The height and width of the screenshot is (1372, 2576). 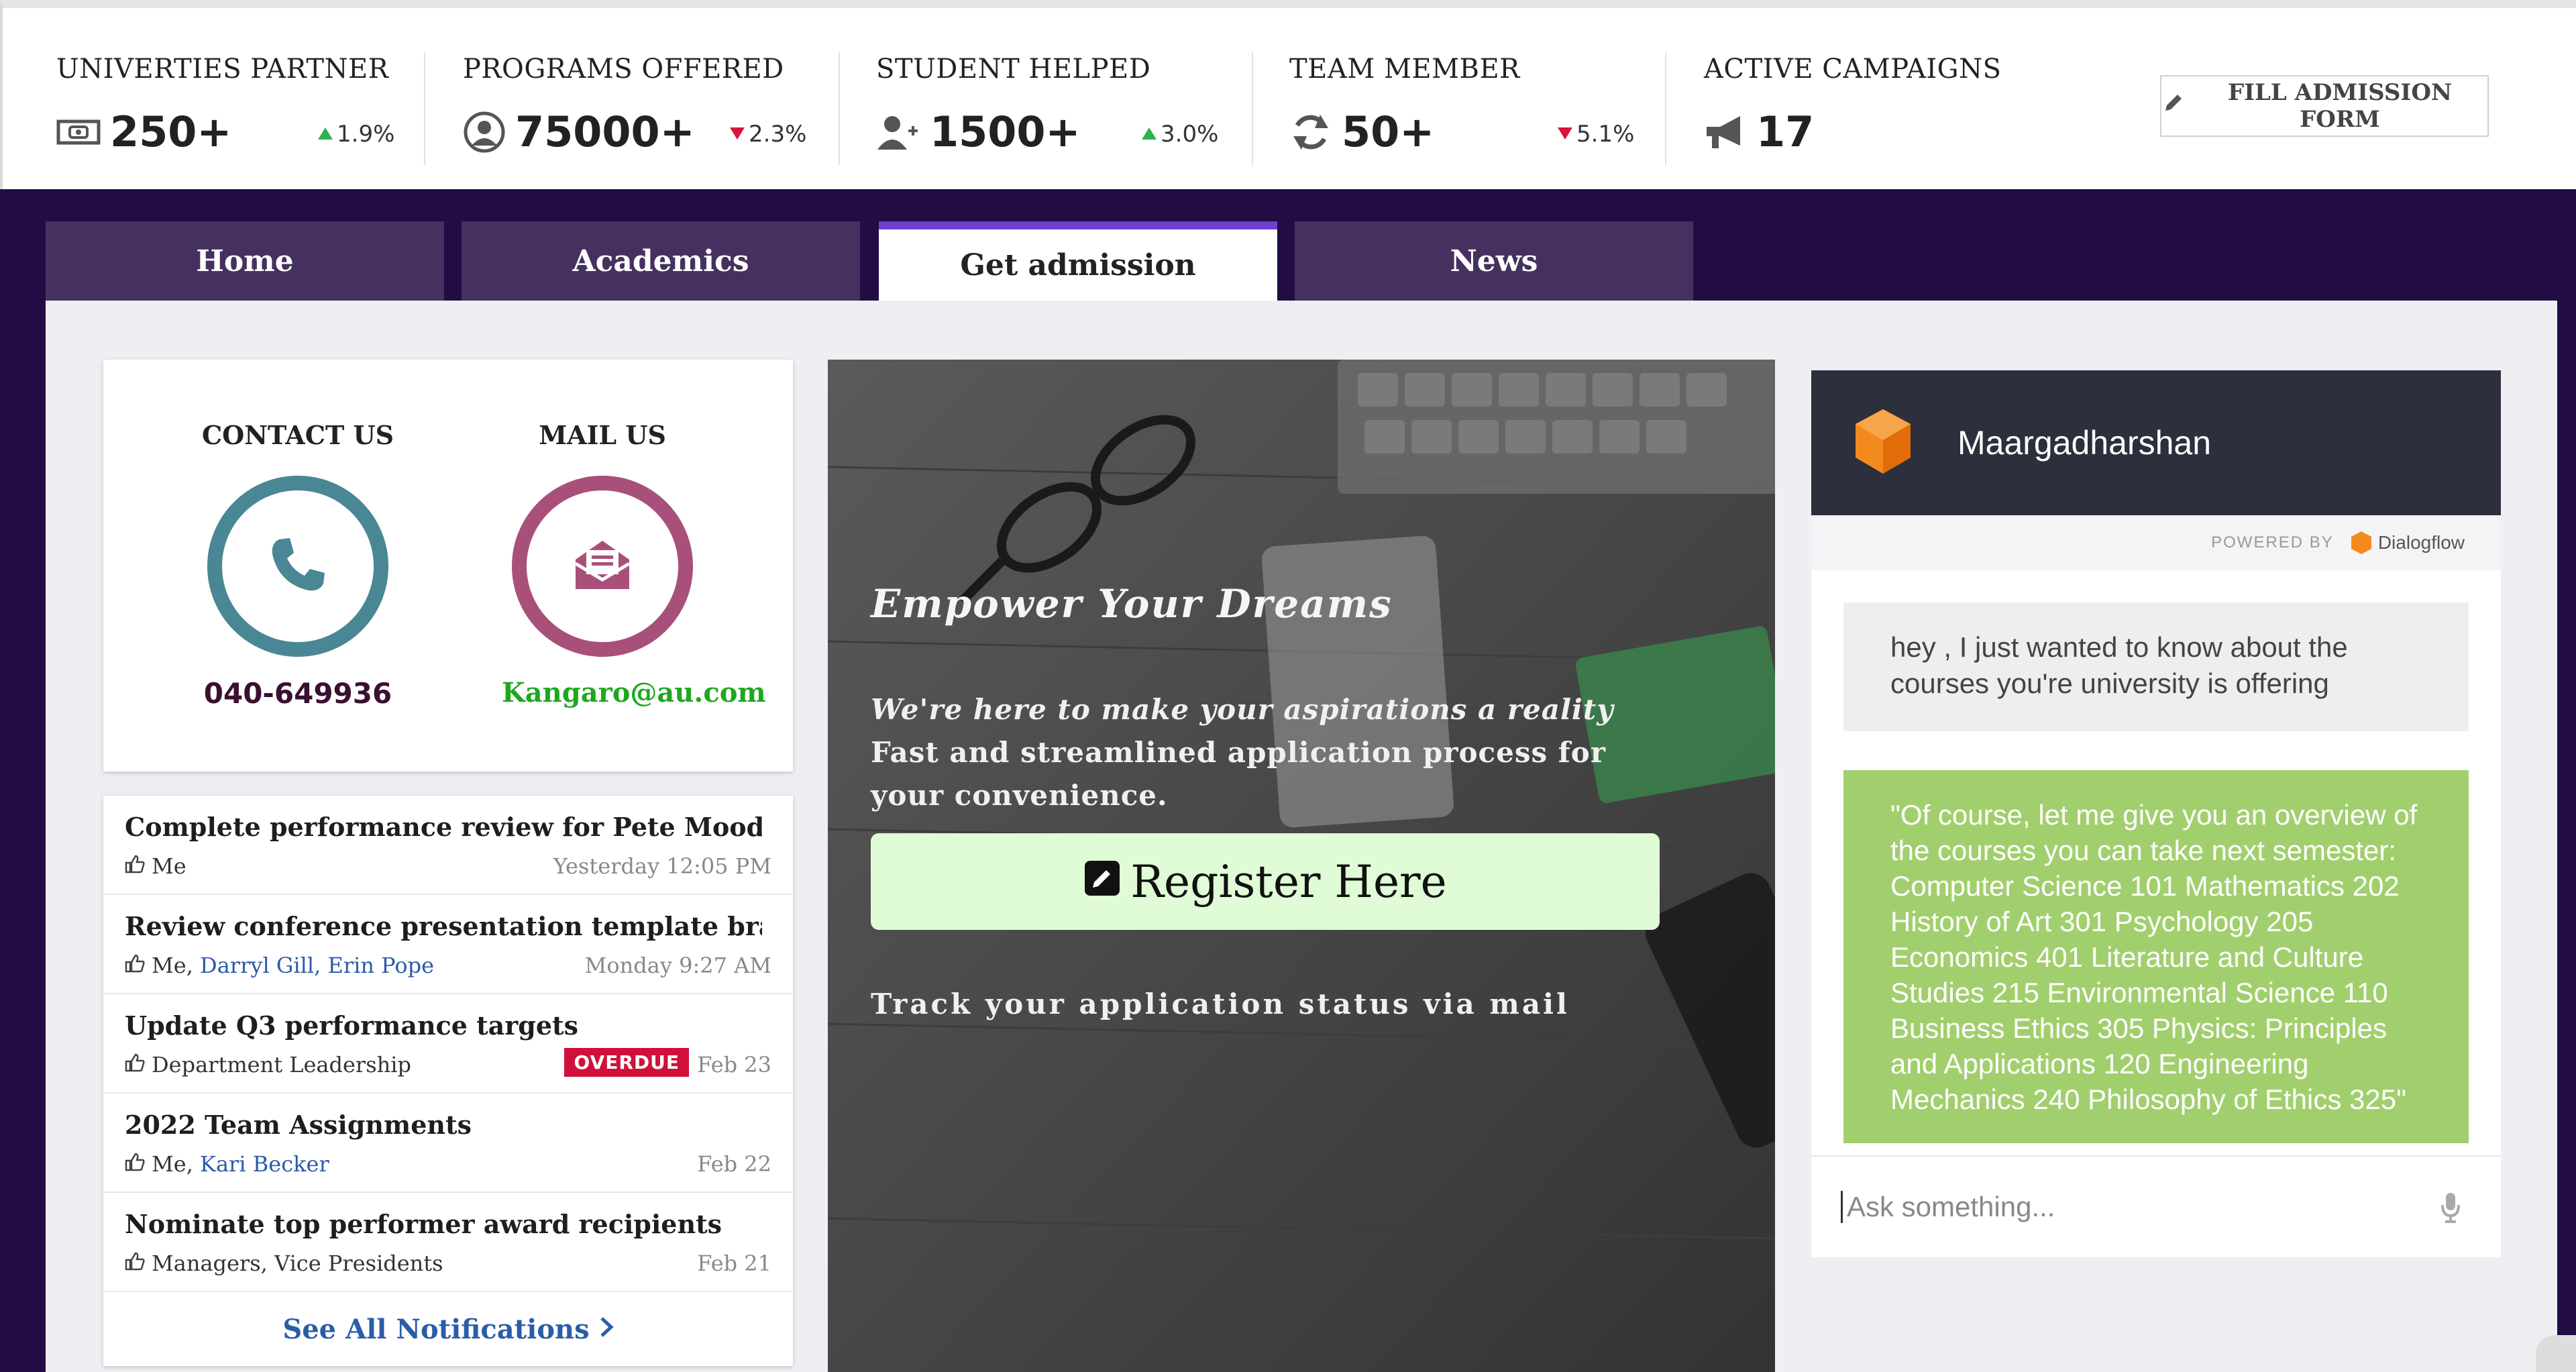 I want to click on phone-ring, so click(x=297, y=566).